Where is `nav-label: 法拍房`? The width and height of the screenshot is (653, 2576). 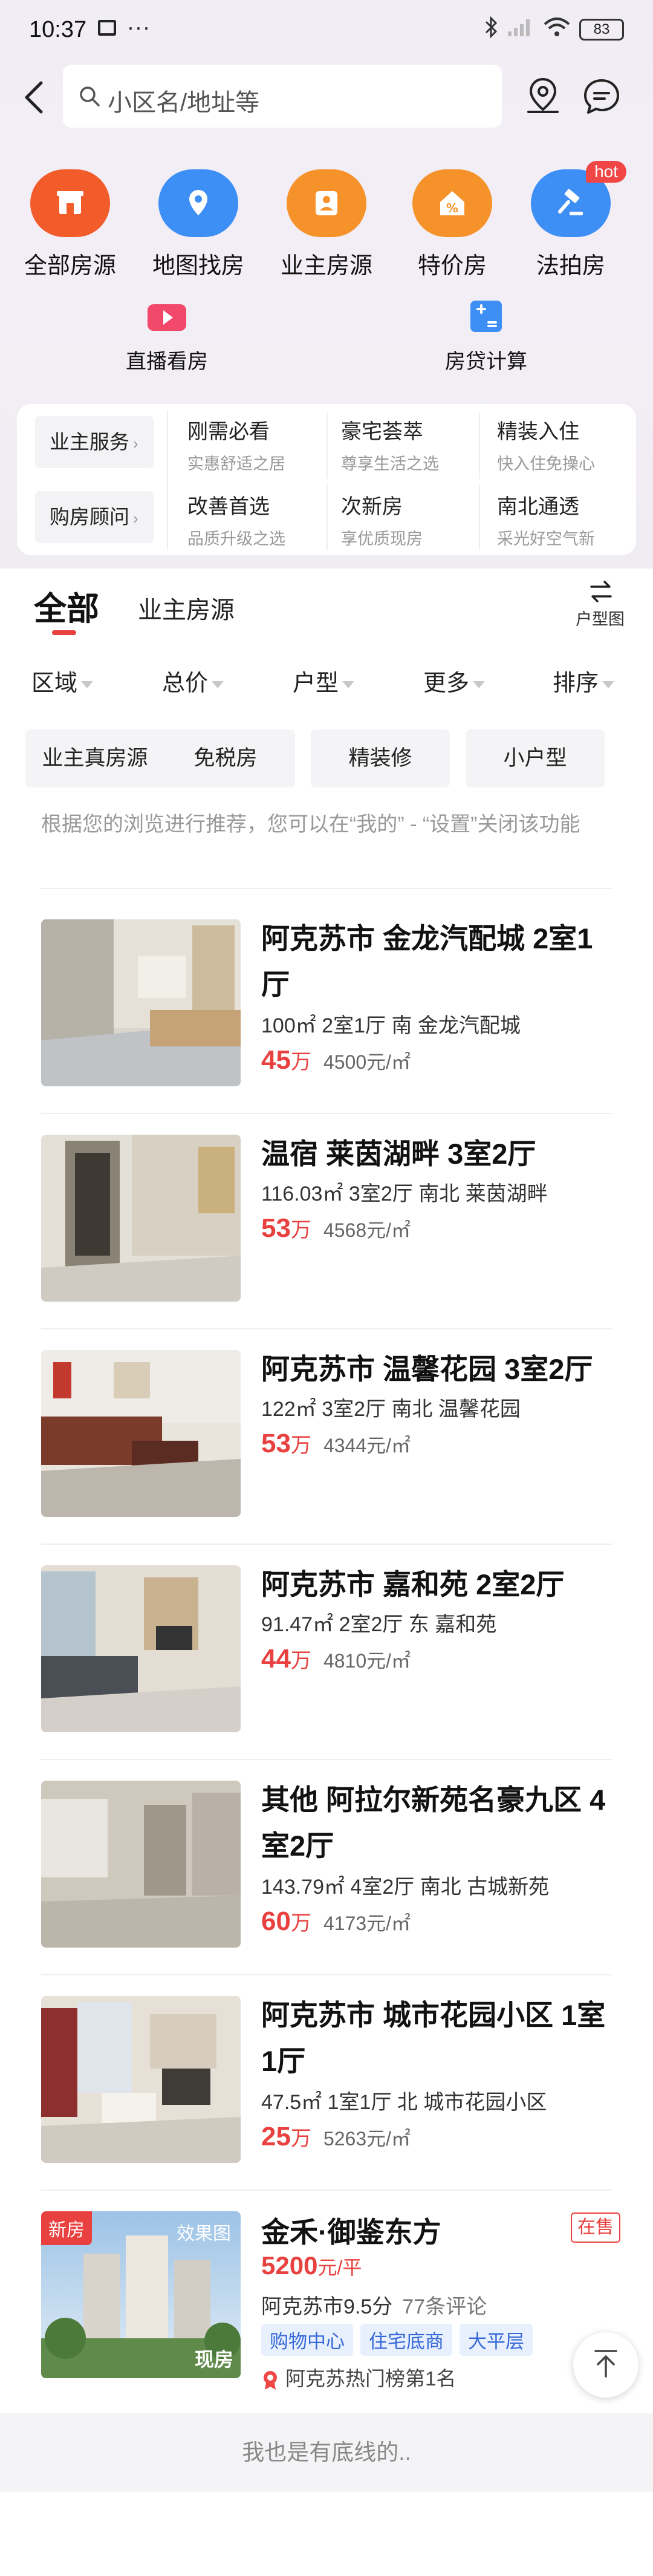
nav-label: 法拍房 is located at coordinates (570, 266).